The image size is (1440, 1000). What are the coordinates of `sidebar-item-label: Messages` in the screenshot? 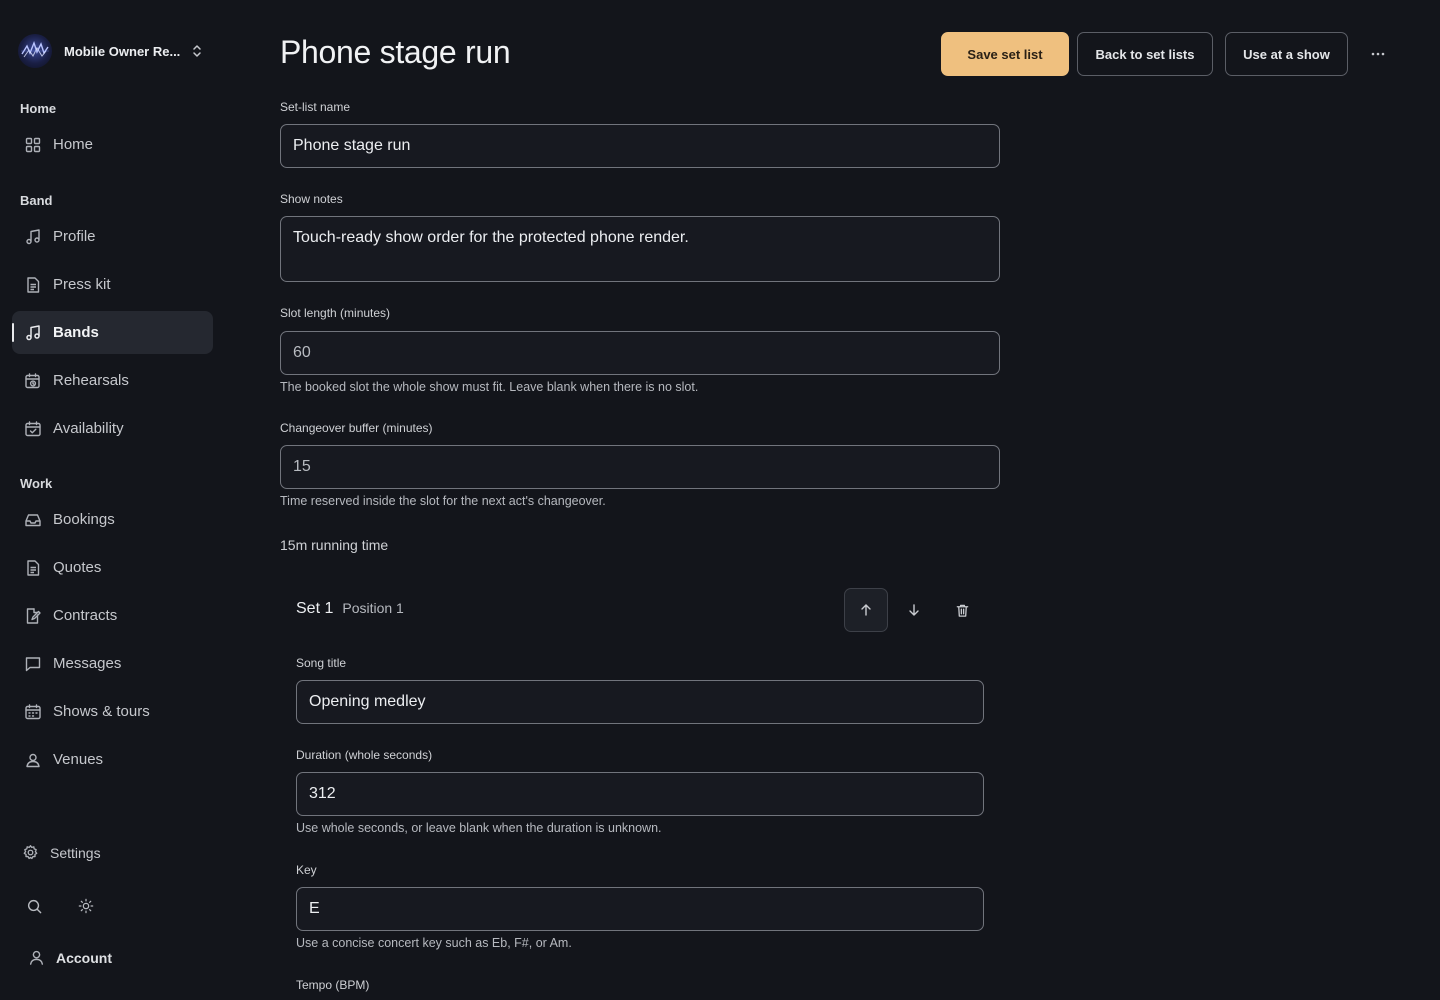 It's located at (87, 663).